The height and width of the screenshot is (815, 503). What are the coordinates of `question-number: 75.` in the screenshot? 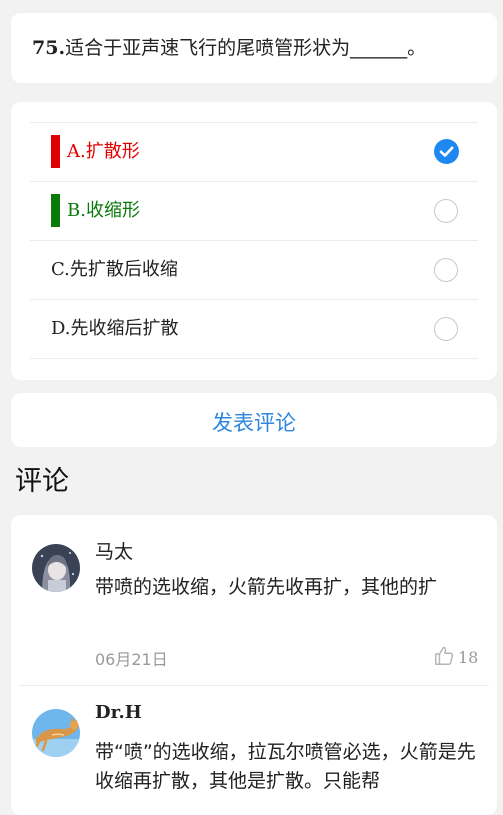 It's located at (49, 48).